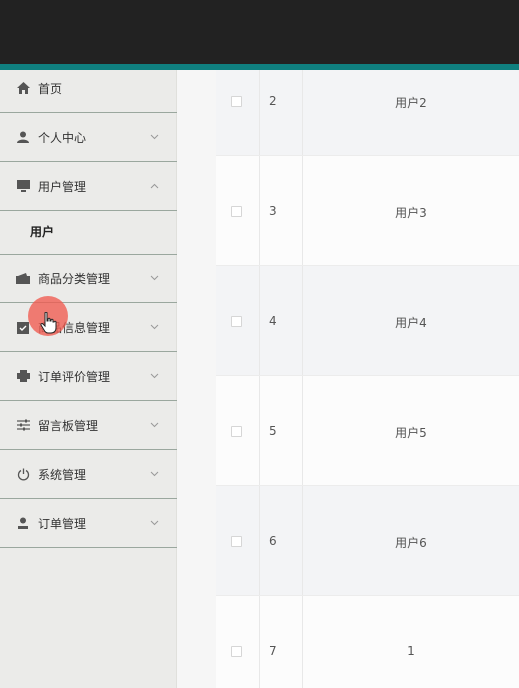 This screenshot has height=688, width=519. I want to click on row-index: 7, so click(273, 651).